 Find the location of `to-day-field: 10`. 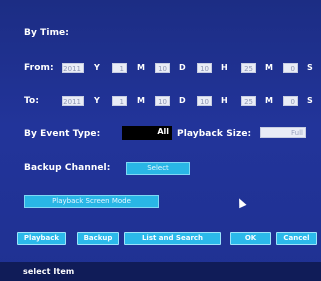

to-day-field: 10 is located at coordinates (162, 101).